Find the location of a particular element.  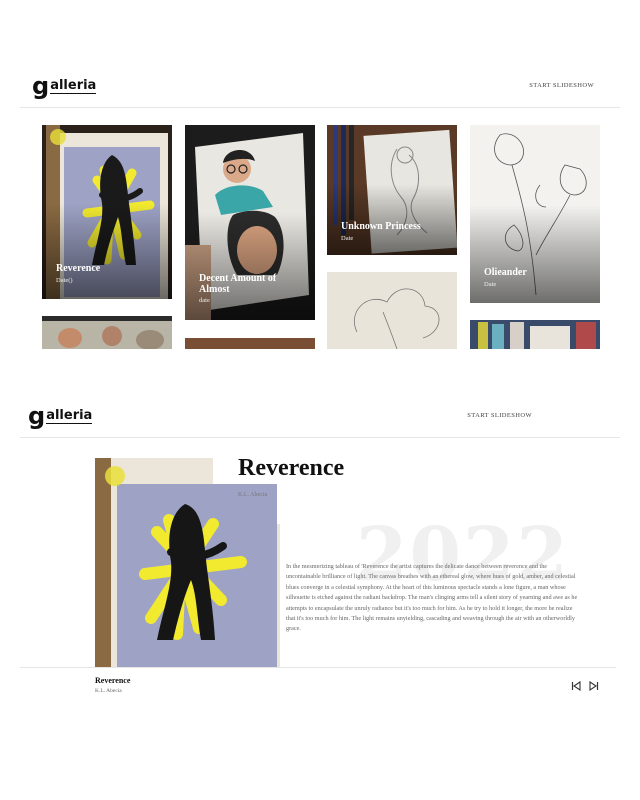

gallery-card-reverence: Reverence Date() is located at coordinates (107, 212).